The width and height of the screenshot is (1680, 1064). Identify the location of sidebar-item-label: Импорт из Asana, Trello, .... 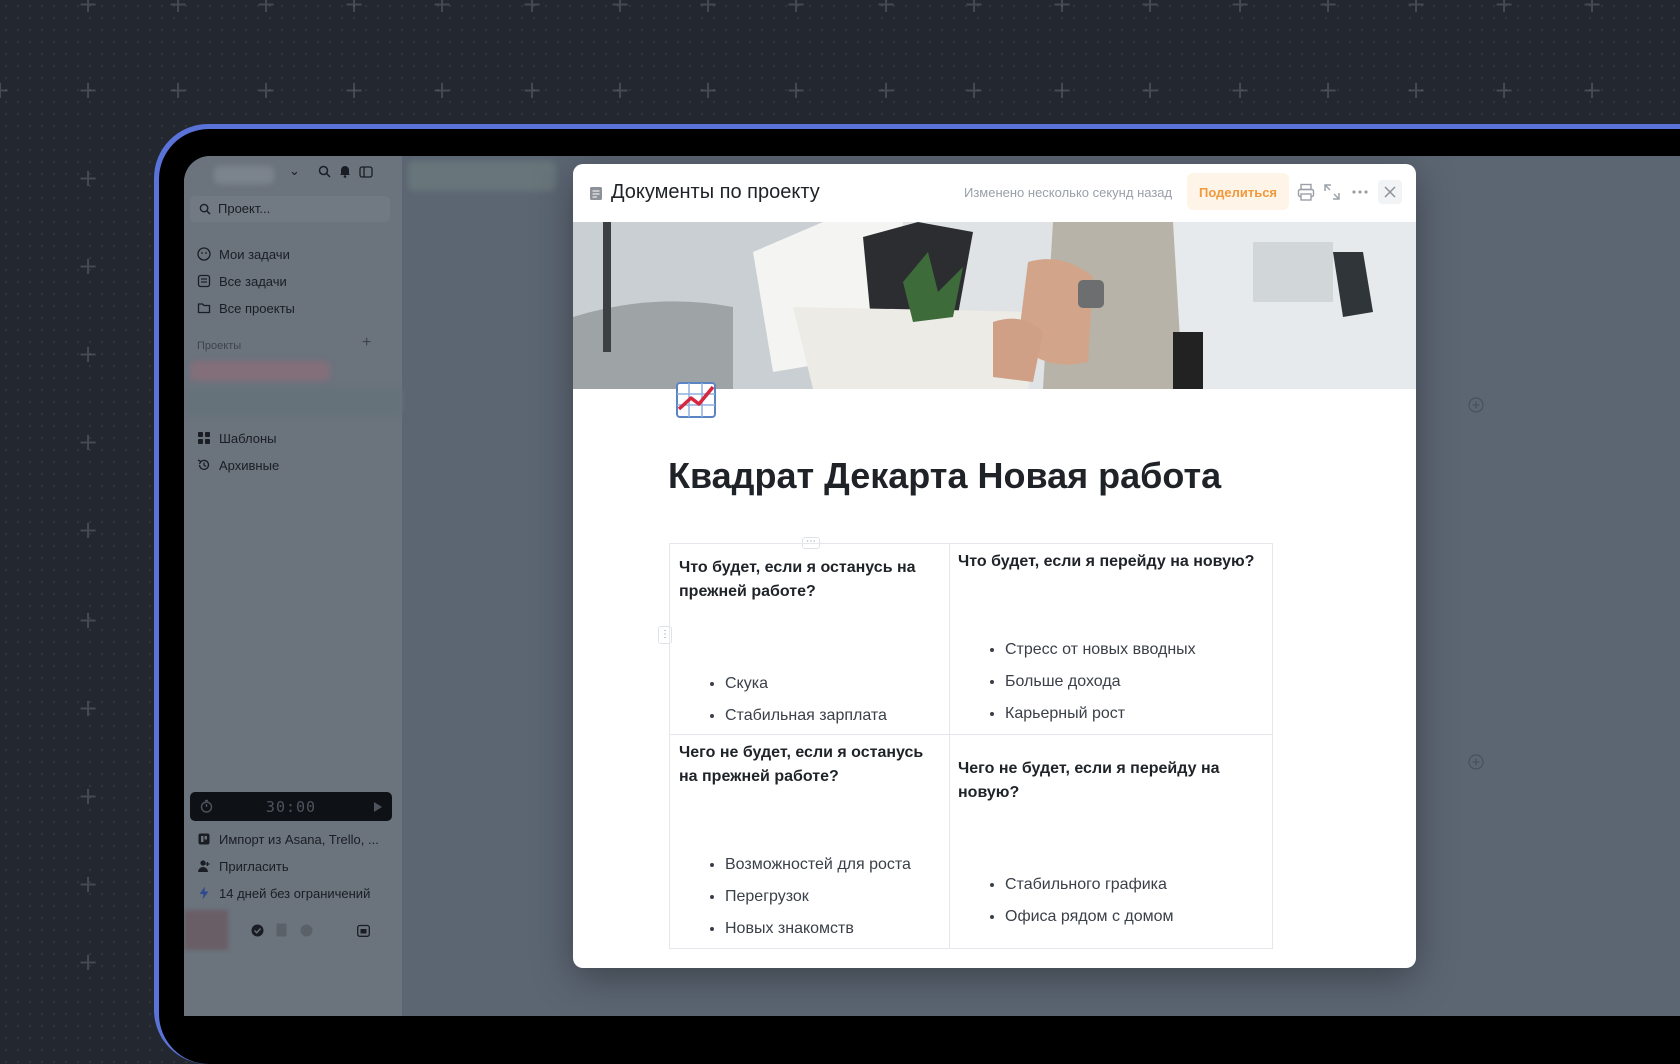
(299, 839).